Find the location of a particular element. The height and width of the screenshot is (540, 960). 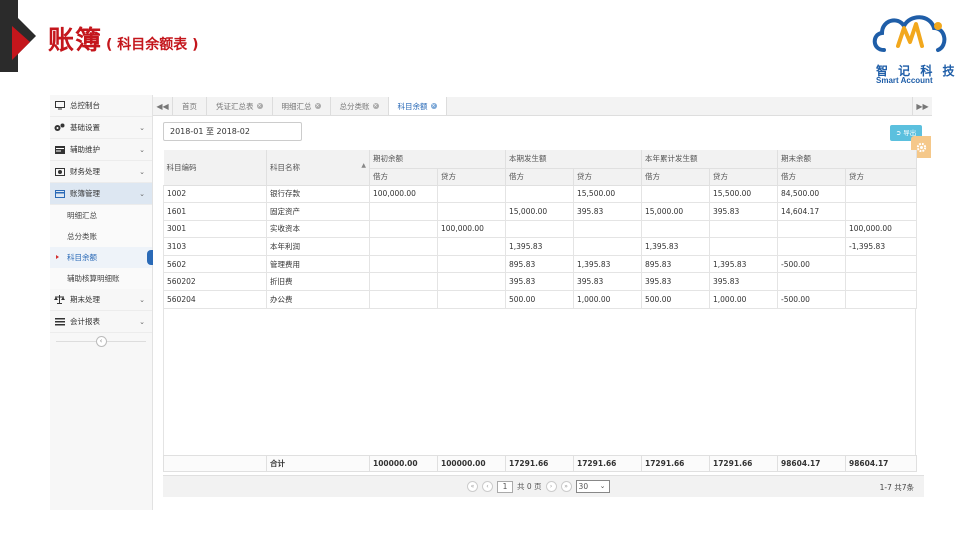

tab-label: 凭证汇总表 is located at coordinates (235, 106).